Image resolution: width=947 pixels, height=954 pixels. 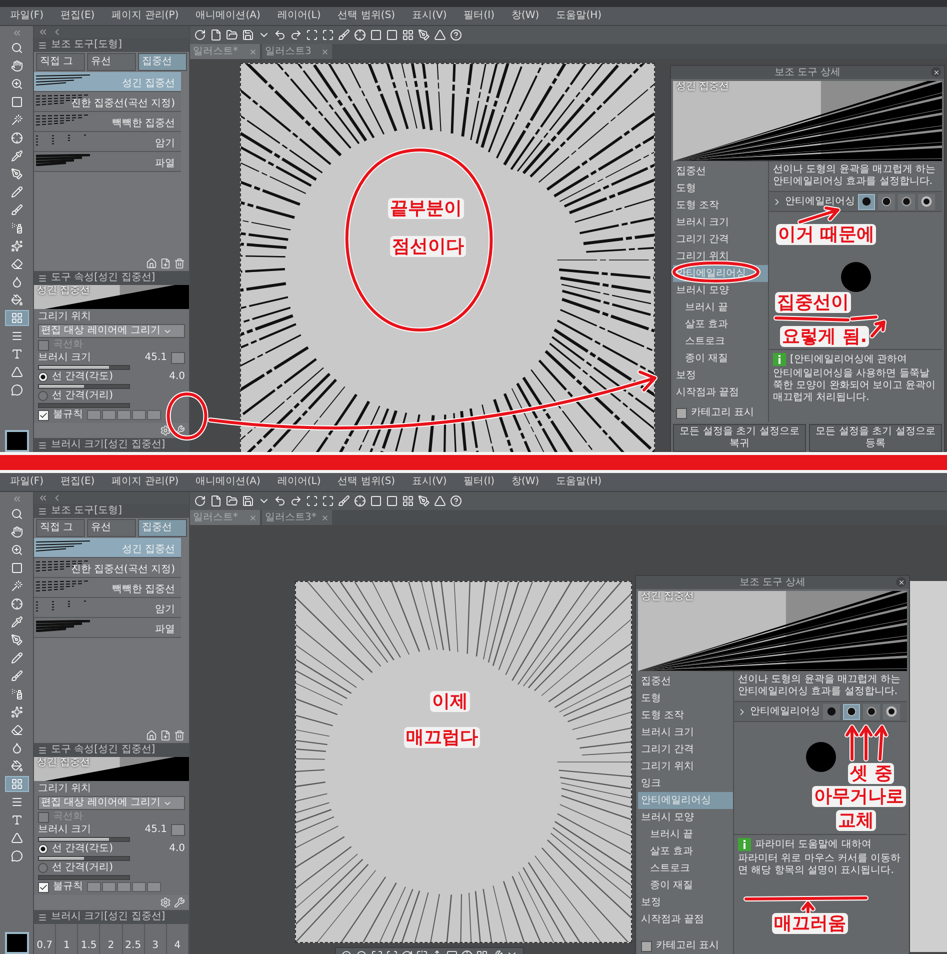 I want to click on menu-item: 애니메이션(A), so click(x=228, y=16).